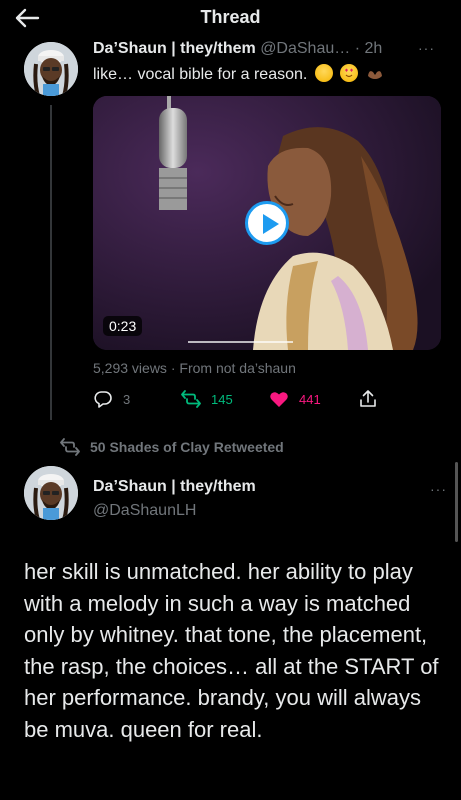  I want to click on reply-button: 3, so click(111, 399).